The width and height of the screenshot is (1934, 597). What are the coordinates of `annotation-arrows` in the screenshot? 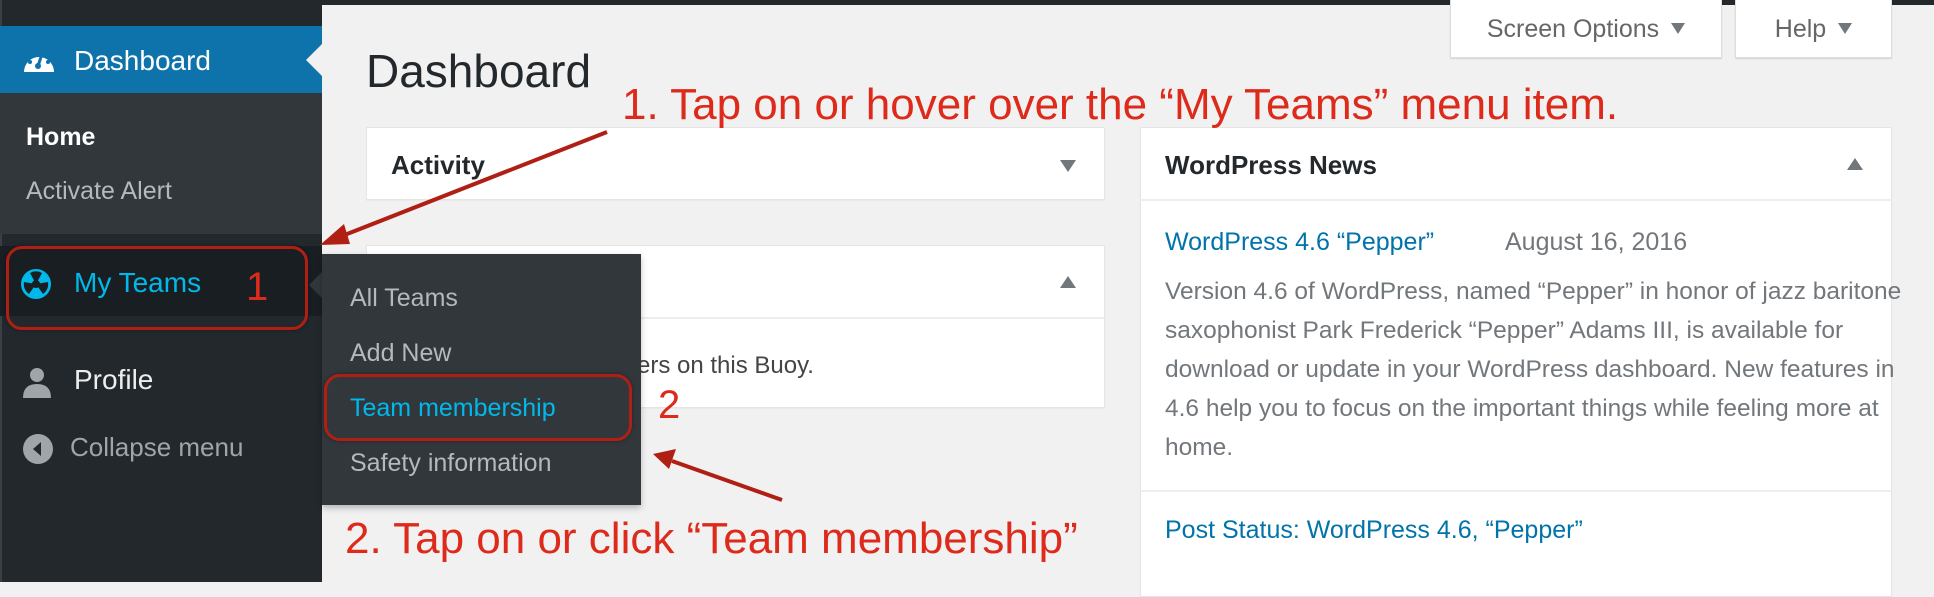 It's located at (551, 316).